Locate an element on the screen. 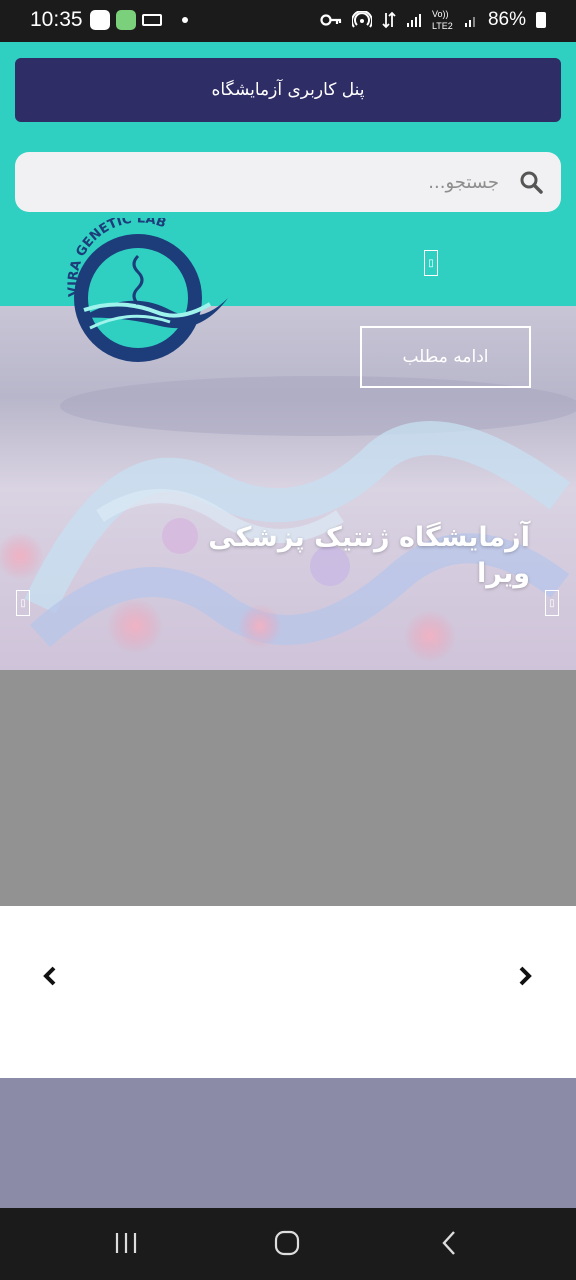 The image size is (576, 1280). data-transfer-icon is located at coordinates (389, 20).